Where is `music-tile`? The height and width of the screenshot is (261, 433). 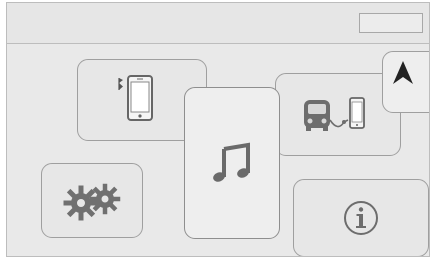
music-tile is located at coordinates (232, 163).